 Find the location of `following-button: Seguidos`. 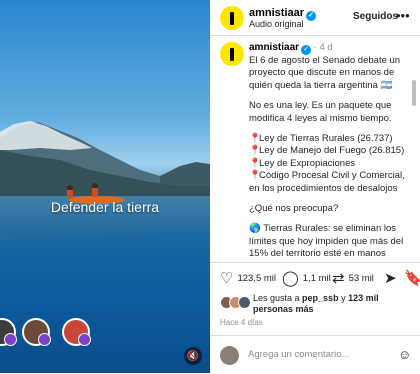

following-button: Seguidos is located at coordinates (375, 16).